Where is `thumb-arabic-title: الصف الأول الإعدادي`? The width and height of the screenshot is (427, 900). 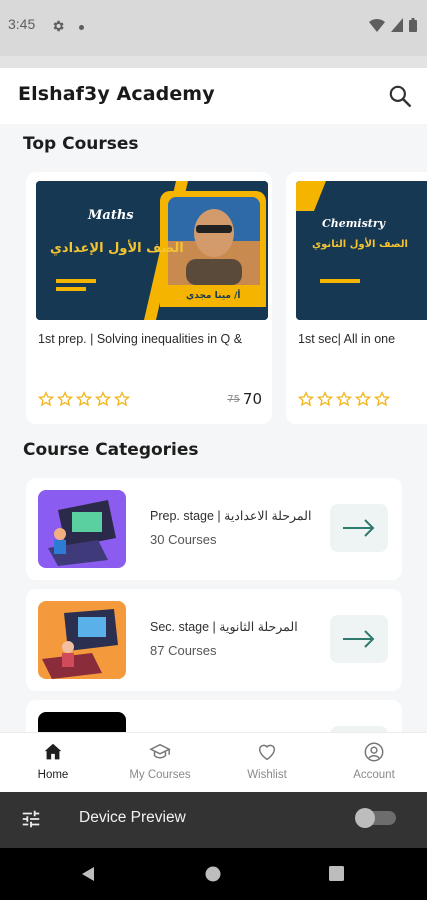 thumb-arabic-title: الصف الأول الإعدادي is located at coordinates (117, 248).